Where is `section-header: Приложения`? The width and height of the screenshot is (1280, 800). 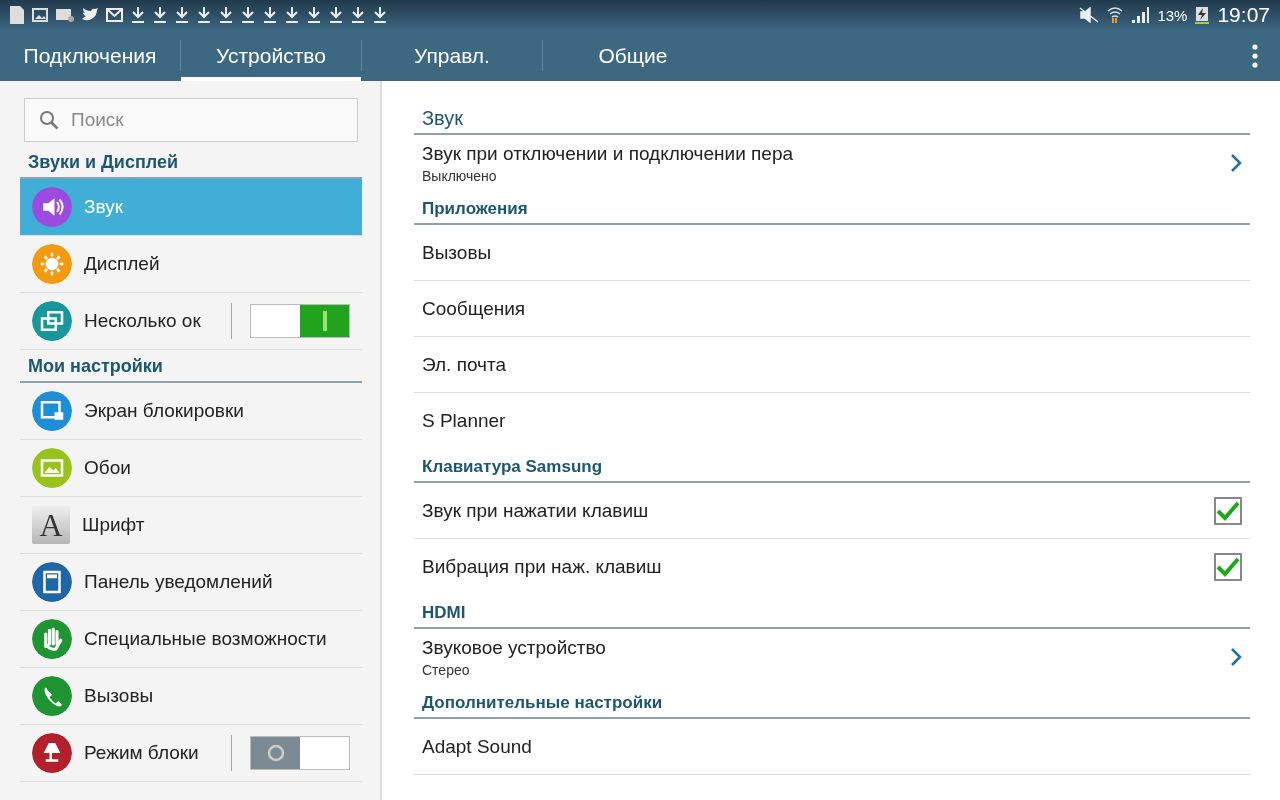
section-header: Приложения is located at coordinates (832, 208).